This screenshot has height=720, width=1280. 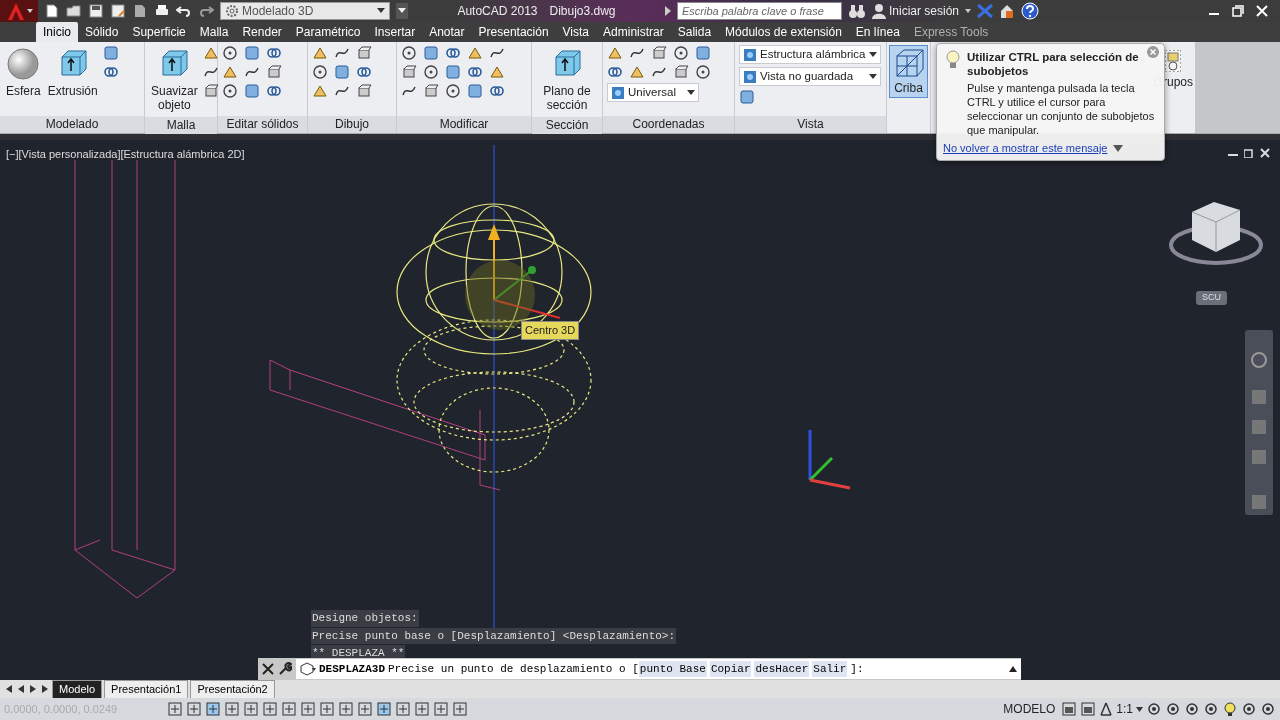 I want to click on tooltip-title: Utilizar CTRL para selección de subobjetos, so click(x=1053, y=64).